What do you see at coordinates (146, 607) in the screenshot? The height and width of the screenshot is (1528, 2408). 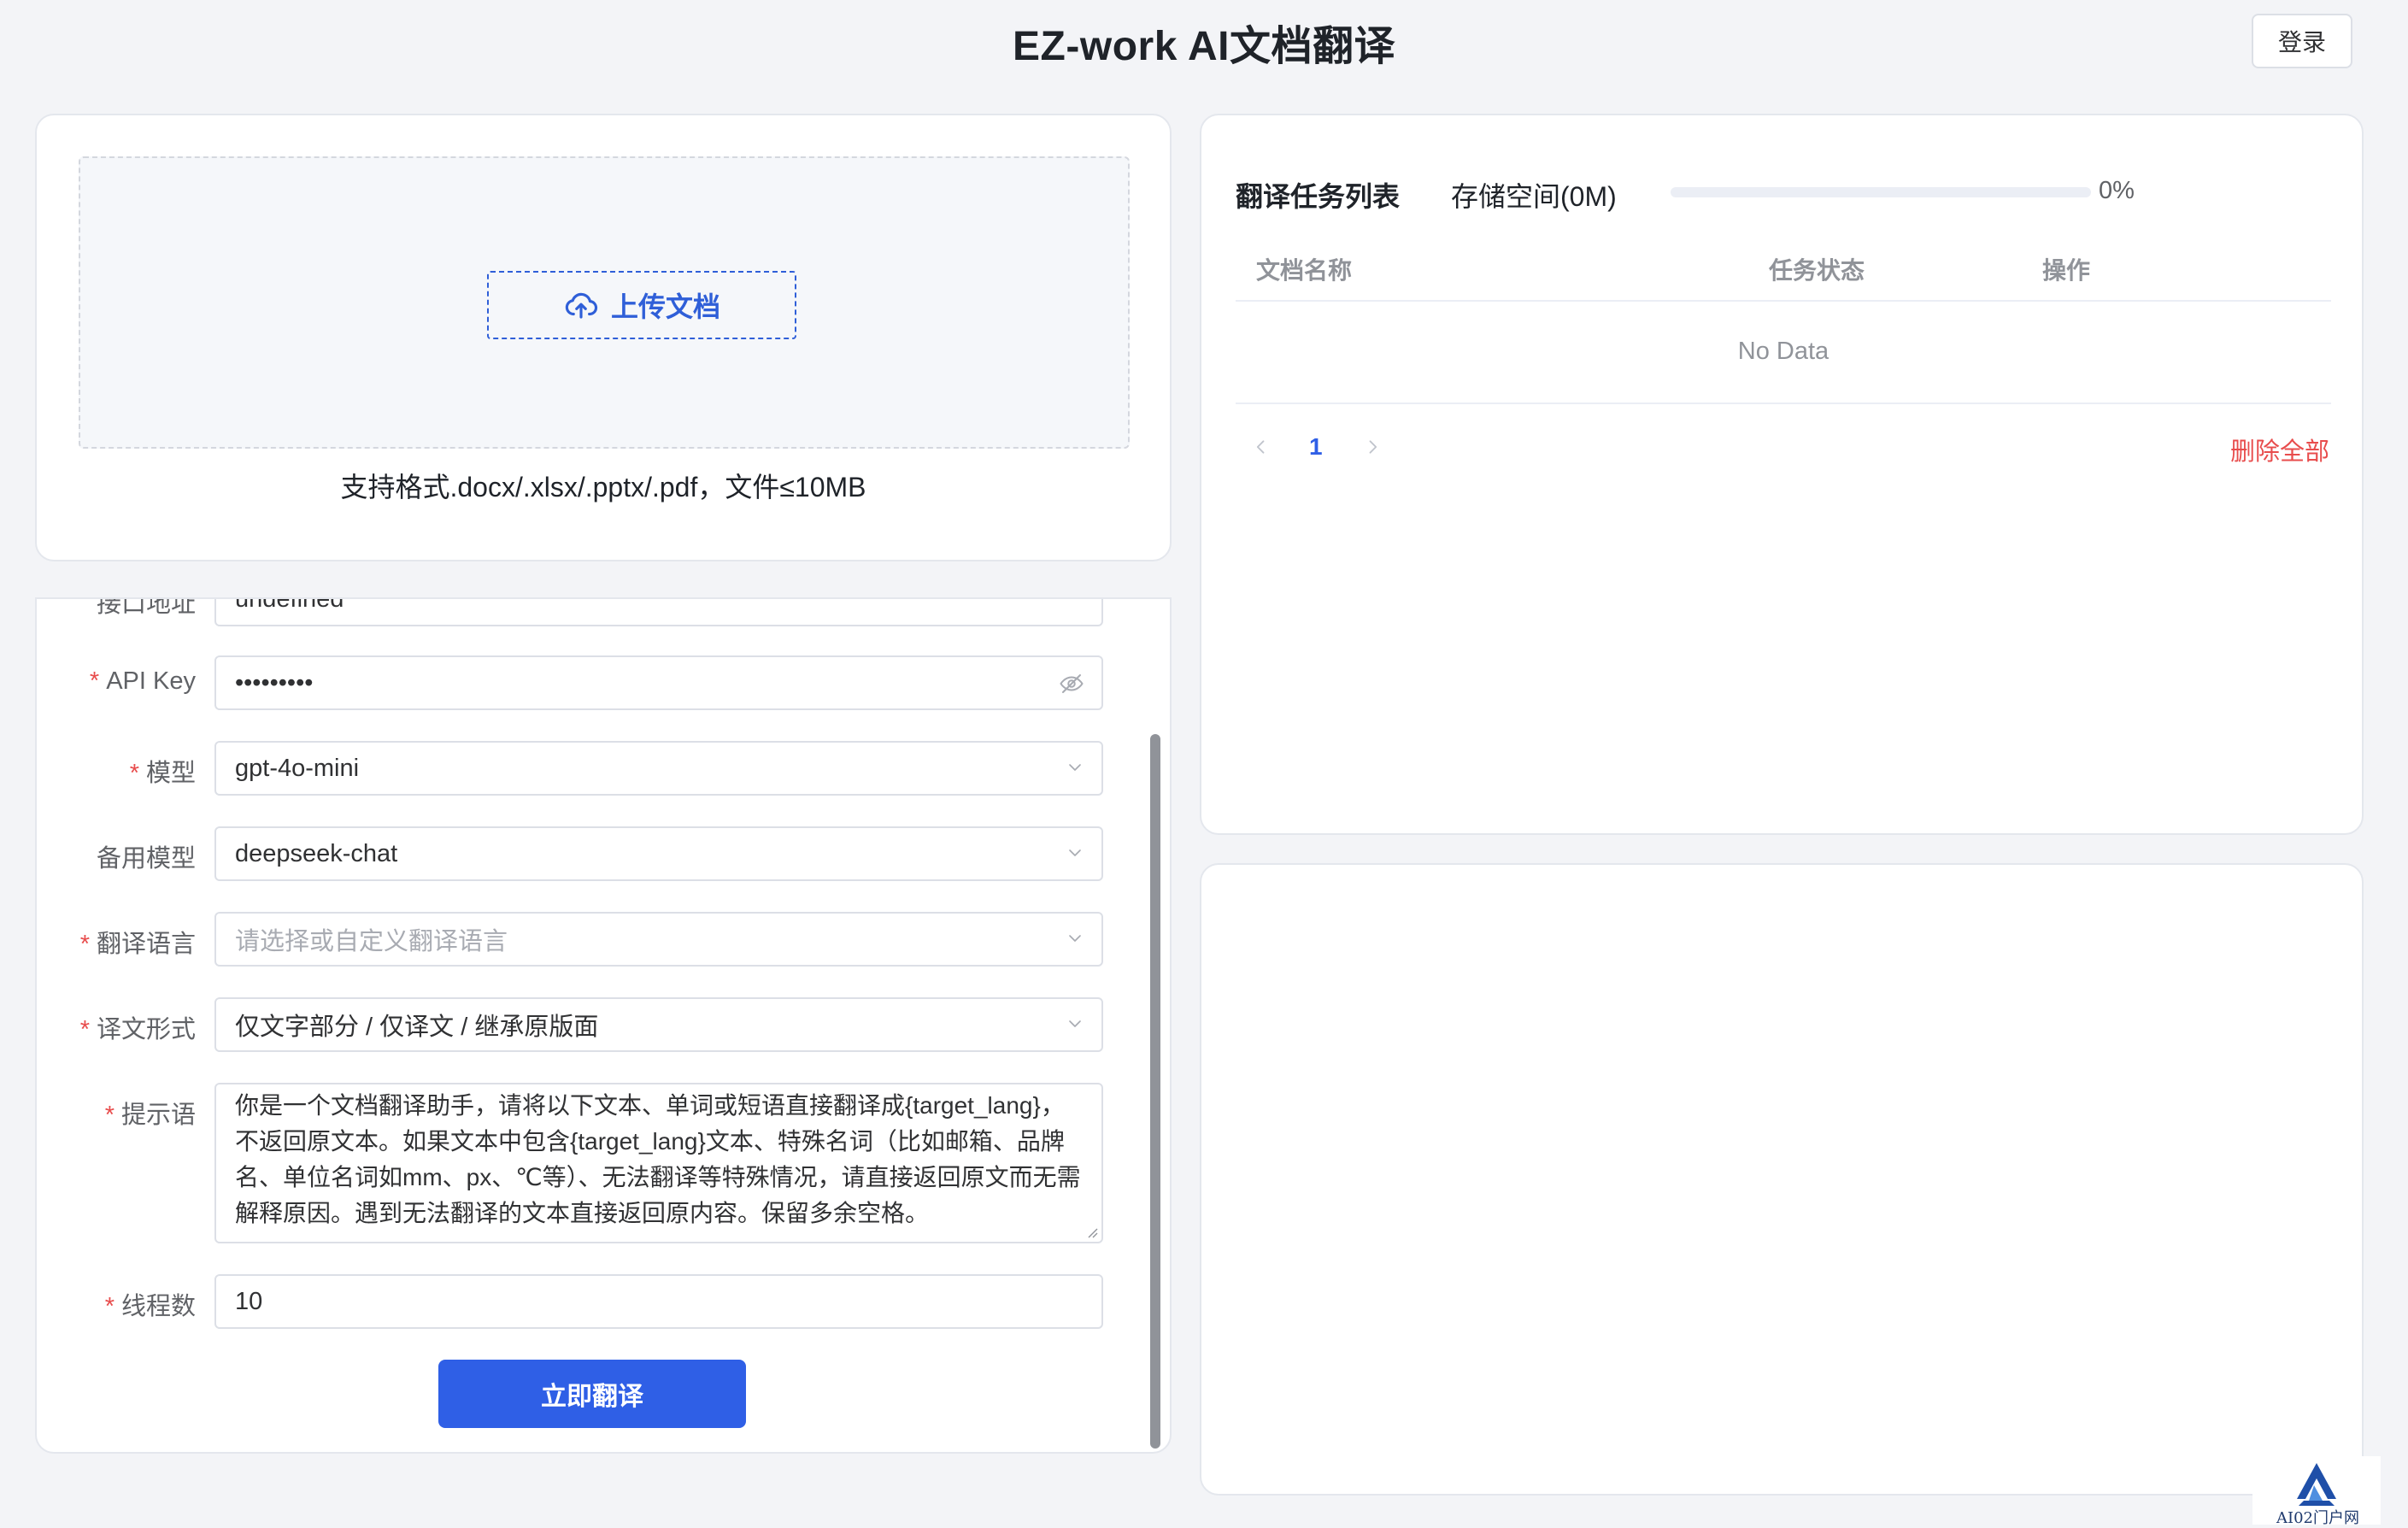 I see `api-address-label: 接口地址` at bounding box center [146, 607].